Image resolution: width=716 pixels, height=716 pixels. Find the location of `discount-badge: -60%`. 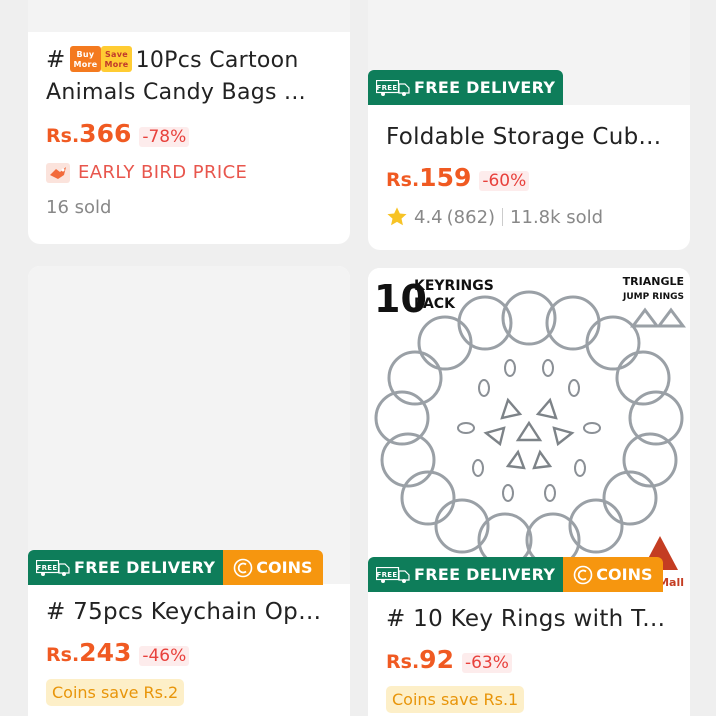

discount-badge: -60% is located at coordinates (504, 181).